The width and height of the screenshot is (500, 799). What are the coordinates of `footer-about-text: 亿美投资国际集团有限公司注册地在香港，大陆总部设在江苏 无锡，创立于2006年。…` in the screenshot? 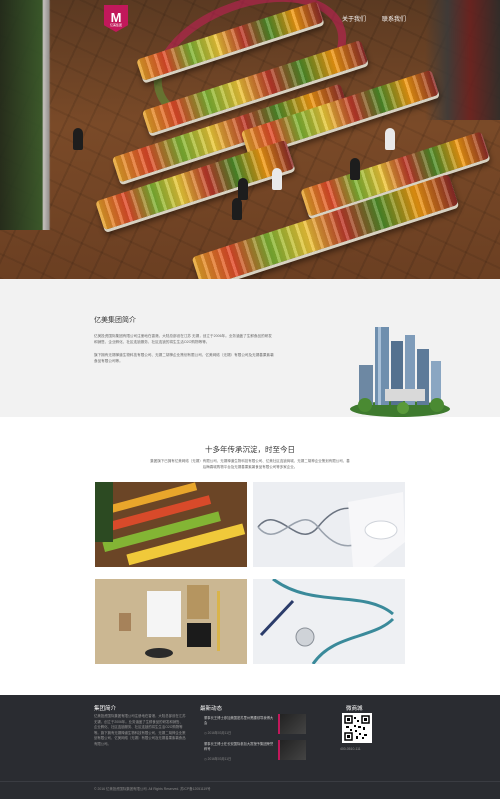 It's located at (140, 730).